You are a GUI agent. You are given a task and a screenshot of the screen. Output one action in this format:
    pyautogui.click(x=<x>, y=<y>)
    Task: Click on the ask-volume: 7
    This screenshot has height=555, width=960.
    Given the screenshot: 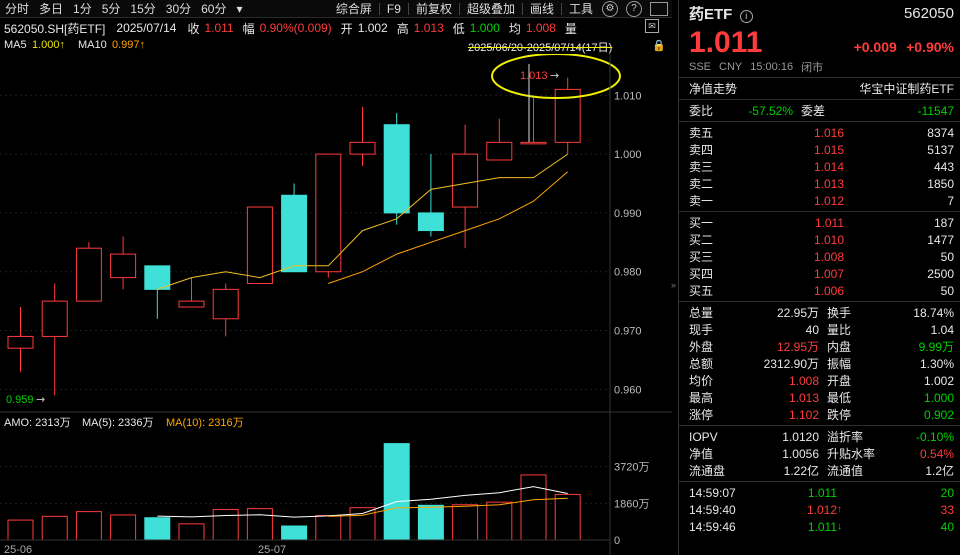 What is the action you would take?
    pyautogui.click(x=950, y=200)
    